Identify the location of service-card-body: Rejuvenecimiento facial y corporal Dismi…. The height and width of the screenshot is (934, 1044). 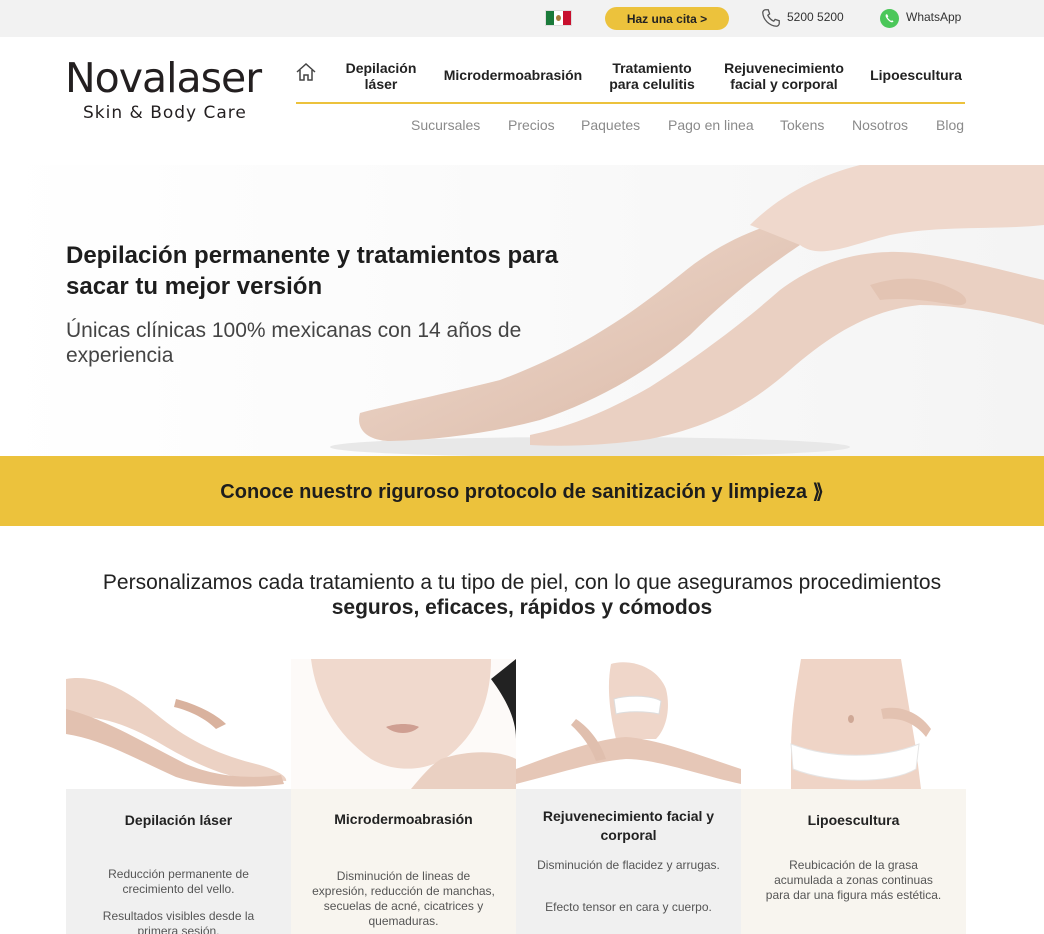
(628, 861).